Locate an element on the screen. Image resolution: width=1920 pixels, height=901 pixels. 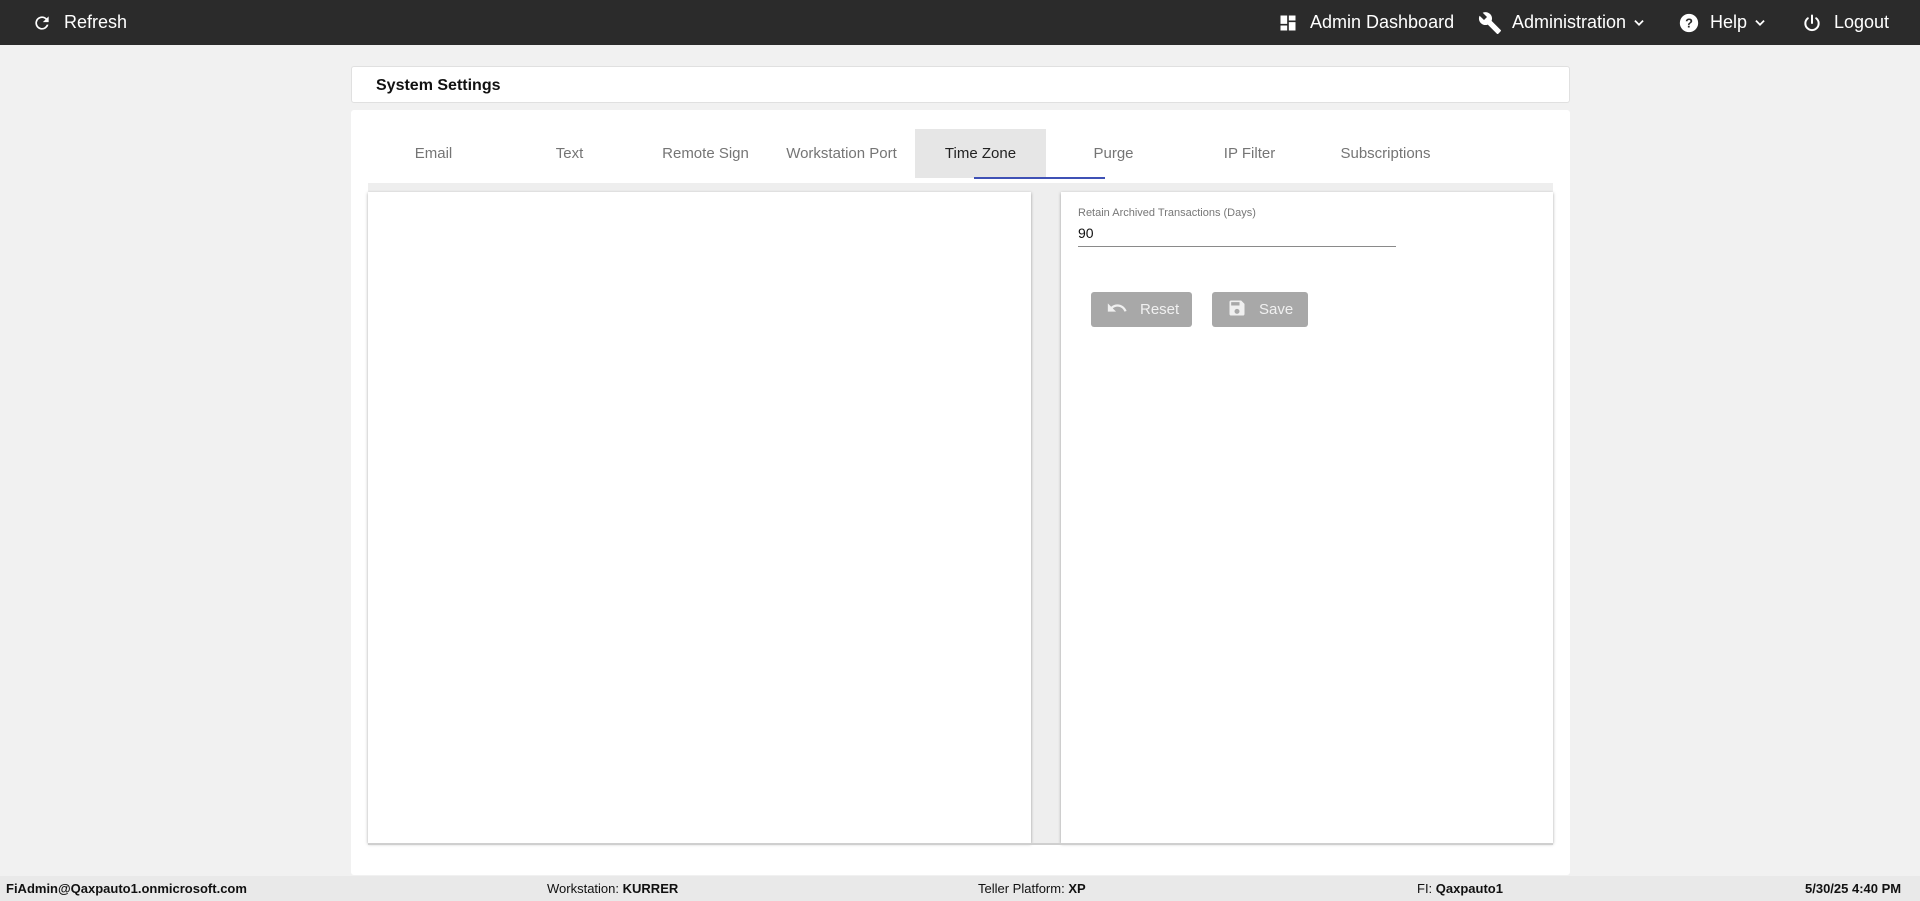
tab-ink-bar is located at coordinates (1039, 178).